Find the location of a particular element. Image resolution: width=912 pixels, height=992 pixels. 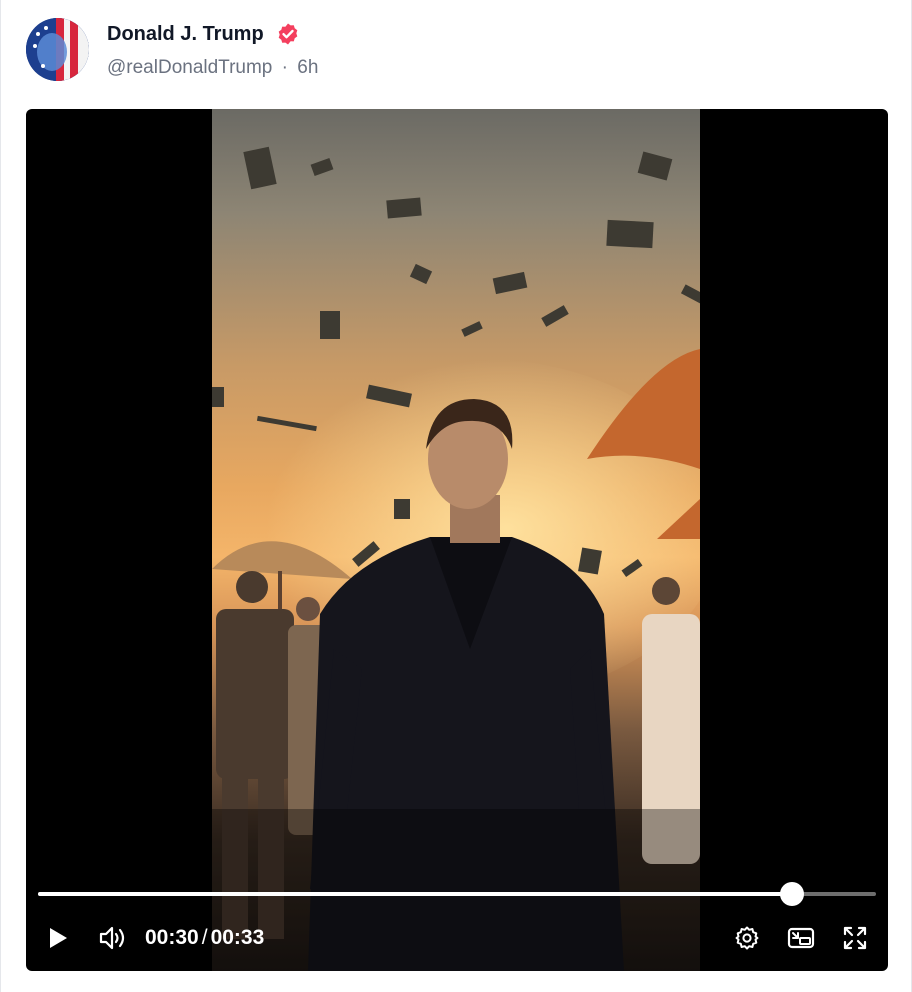

play-button is located at coordinates (58, 938).